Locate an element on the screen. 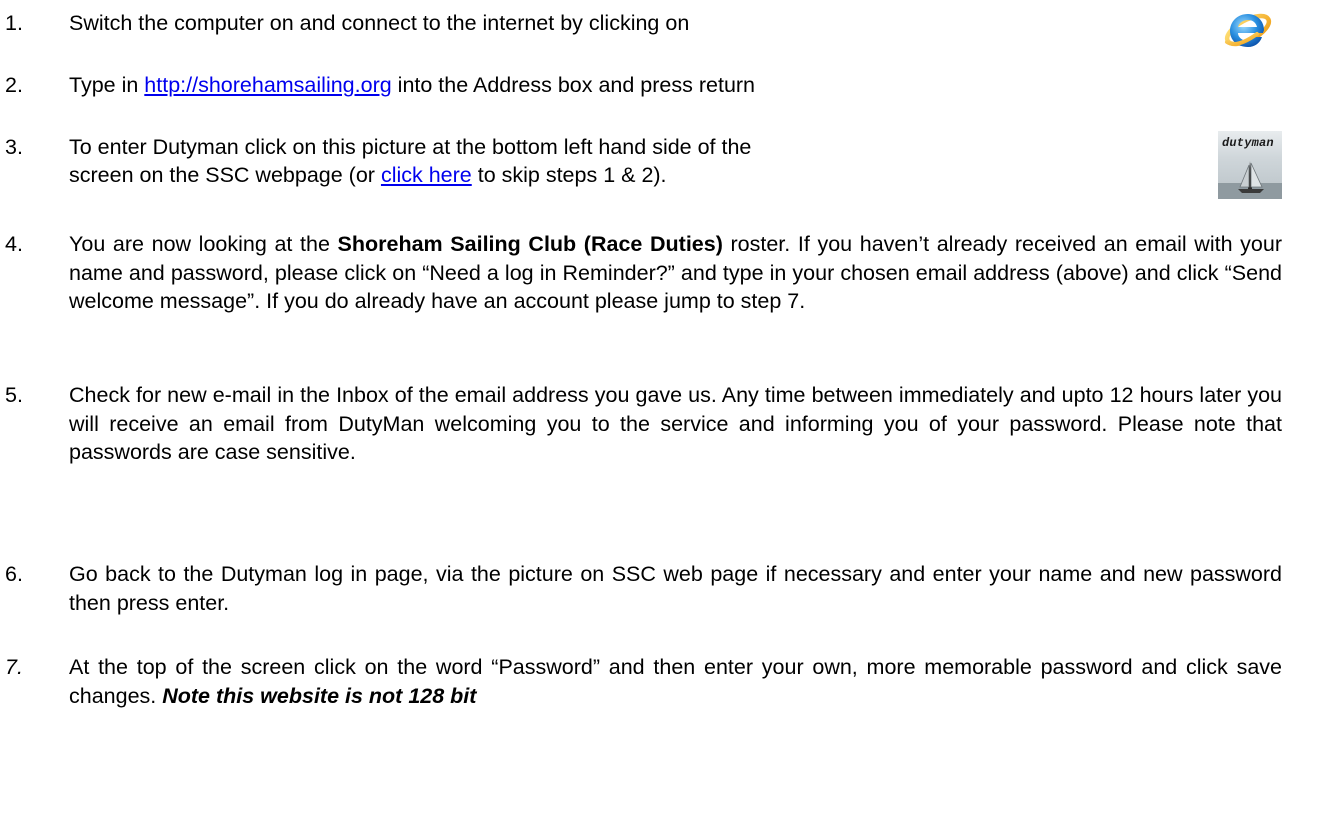 The image size is (1317, 814). security-note: Note this website is not 128 bit is located at coordinates (319, 695).